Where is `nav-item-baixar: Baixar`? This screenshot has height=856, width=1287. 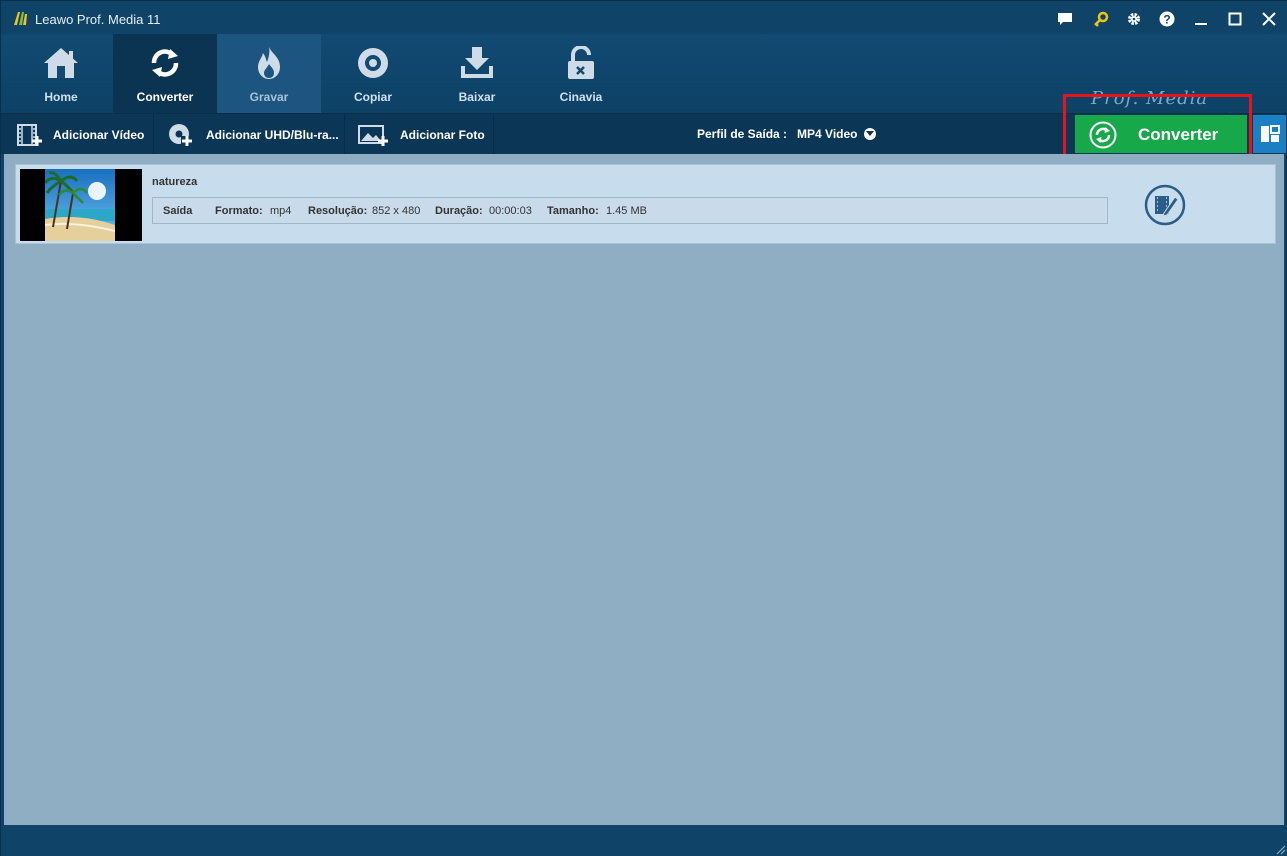
nav-item-baixar: Baixar is located at coordinates (477, 73).